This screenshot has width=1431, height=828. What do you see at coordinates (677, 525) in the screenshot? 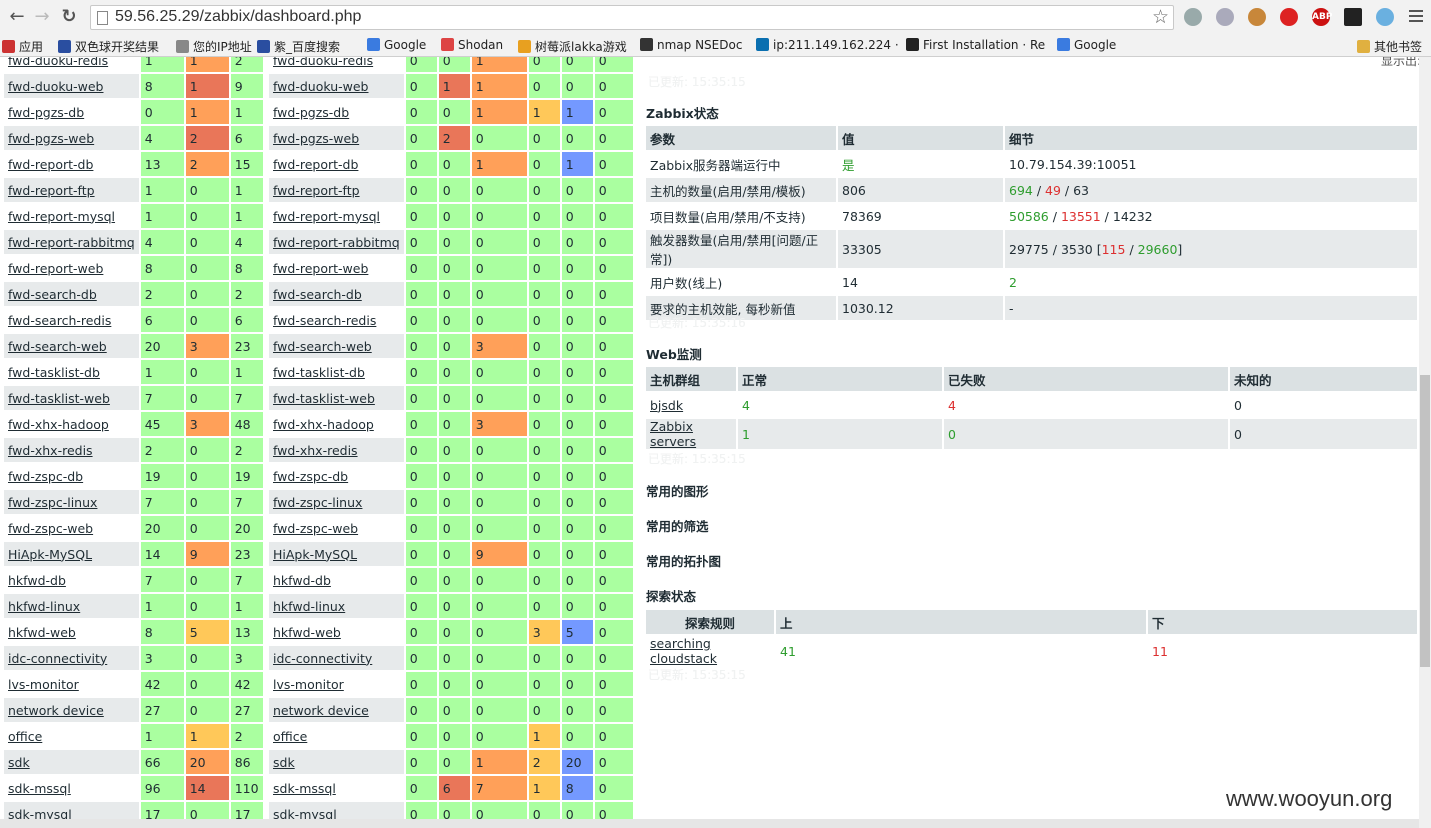
I see `favorite-filters-title: 常用的筛选` at bounding box center [677, 525].